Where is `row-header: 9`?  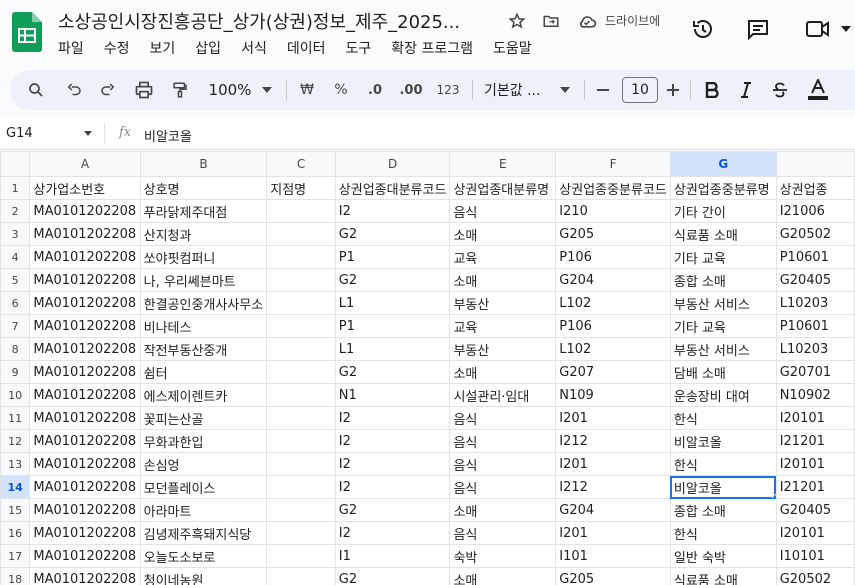
row-header: 9 is located at coordinates (15, 372).